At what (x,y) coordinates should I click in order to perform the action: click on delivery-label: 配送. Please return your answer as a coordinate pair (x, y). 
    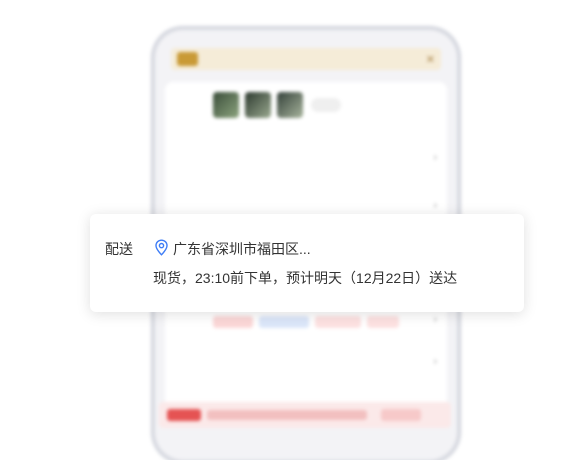
    Looking at the image, I should click on (119, 249).